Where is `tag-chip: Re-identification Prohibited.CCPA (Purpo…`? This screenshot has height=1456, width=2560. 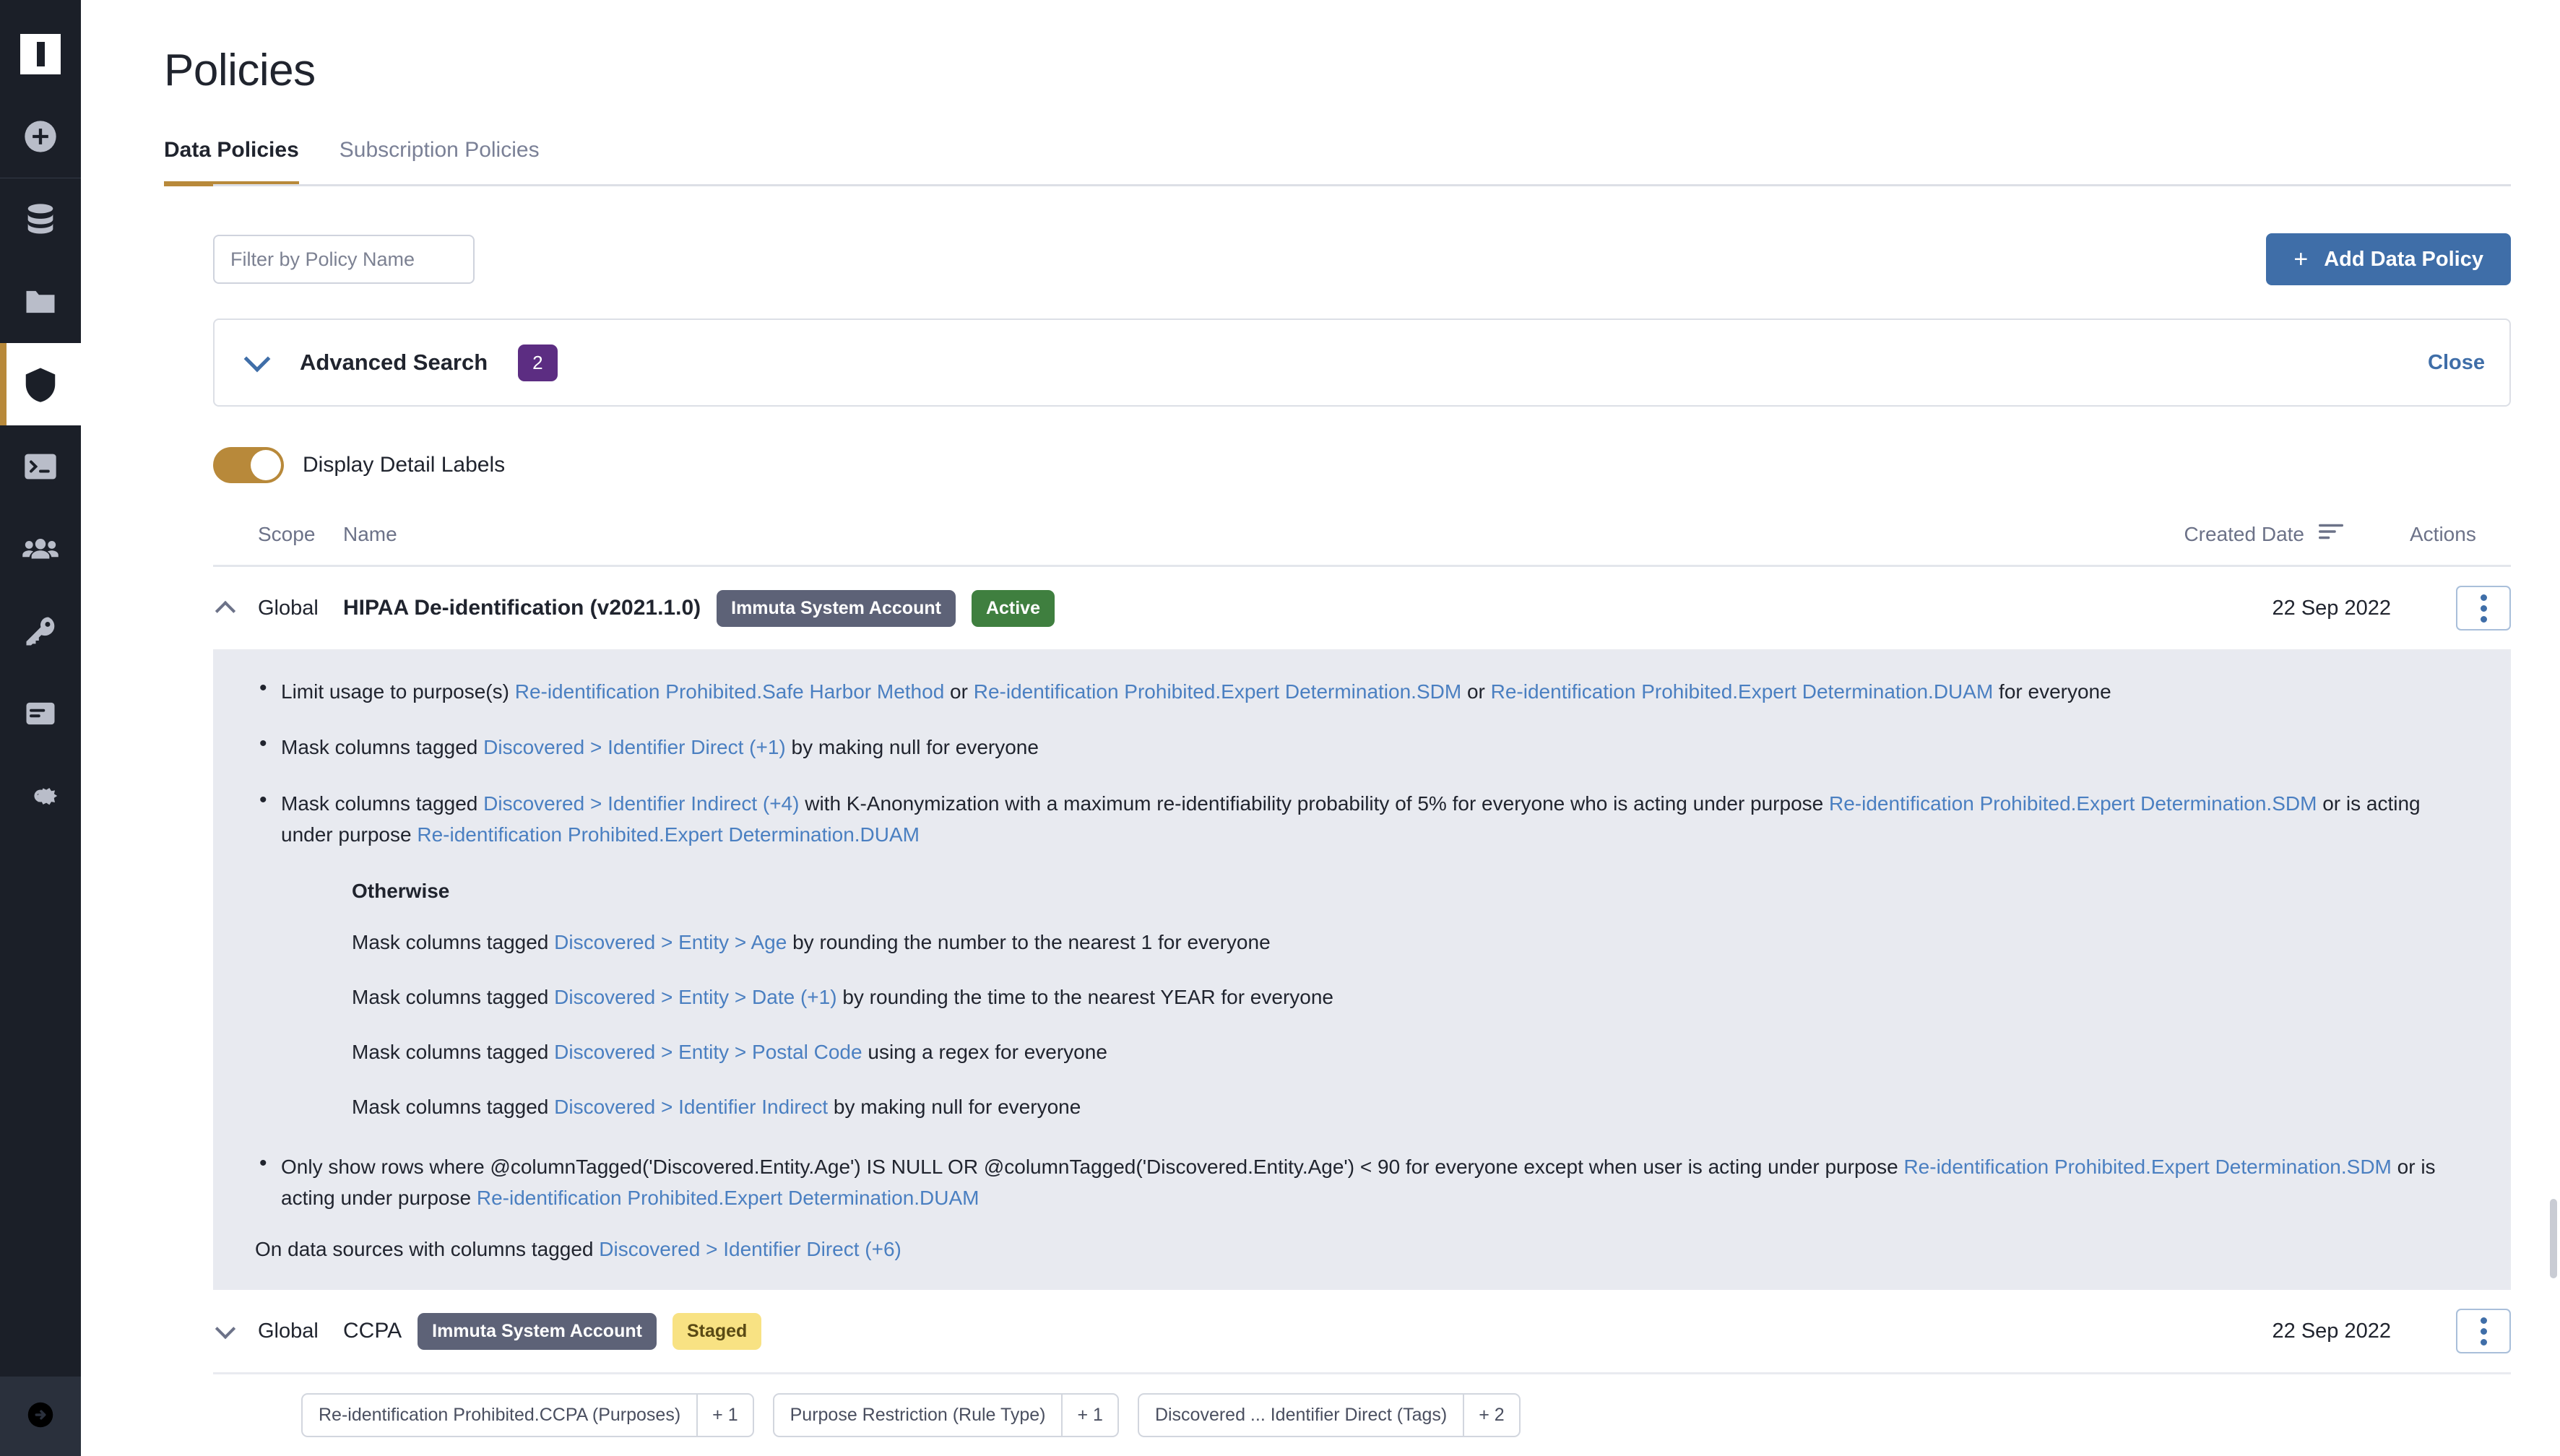 tag-chip: Re-identification Prohibited.CCPA (Purpo… is located at coordinates (527, 1415).